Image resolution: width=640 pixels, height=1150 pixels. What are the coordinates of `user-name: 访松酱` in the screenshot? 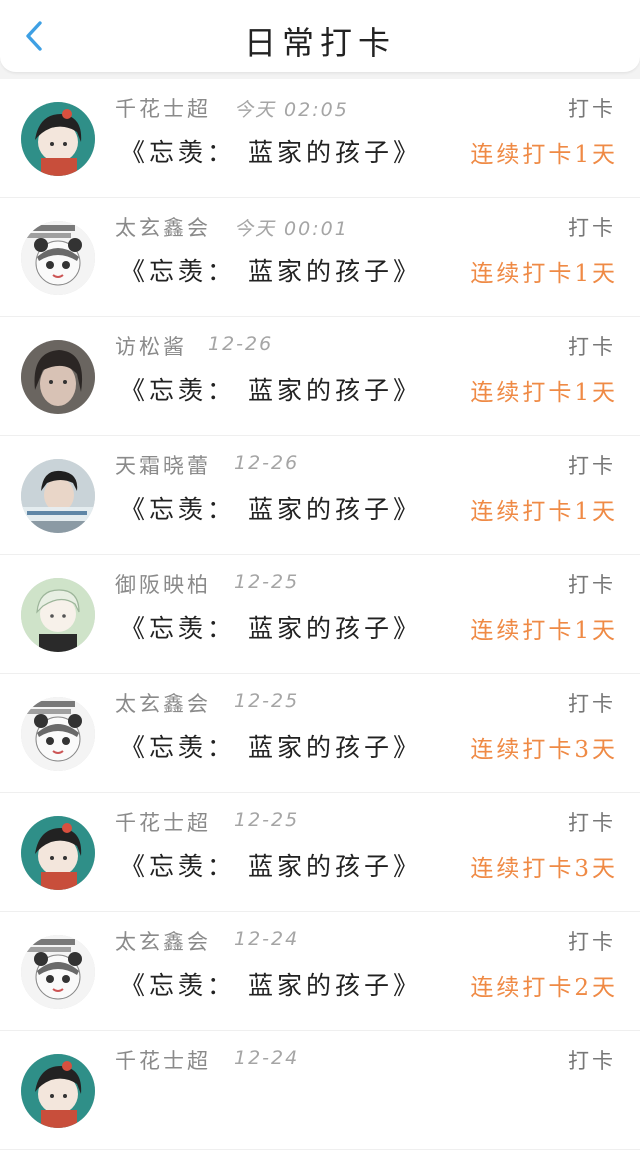 It's located at (151, 346).